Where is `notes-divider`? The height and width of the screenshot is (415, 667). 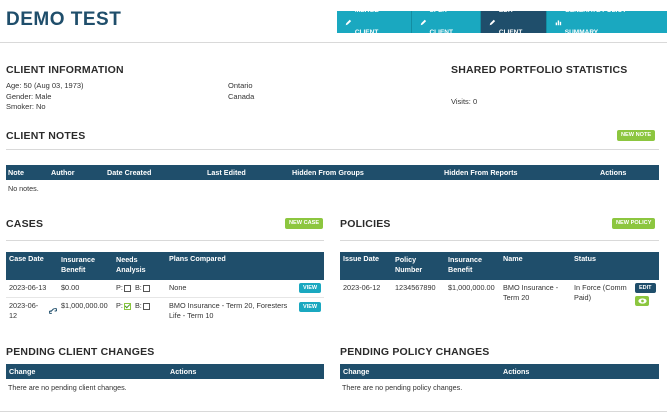 notes-divider is located at coordinates (332, 149).